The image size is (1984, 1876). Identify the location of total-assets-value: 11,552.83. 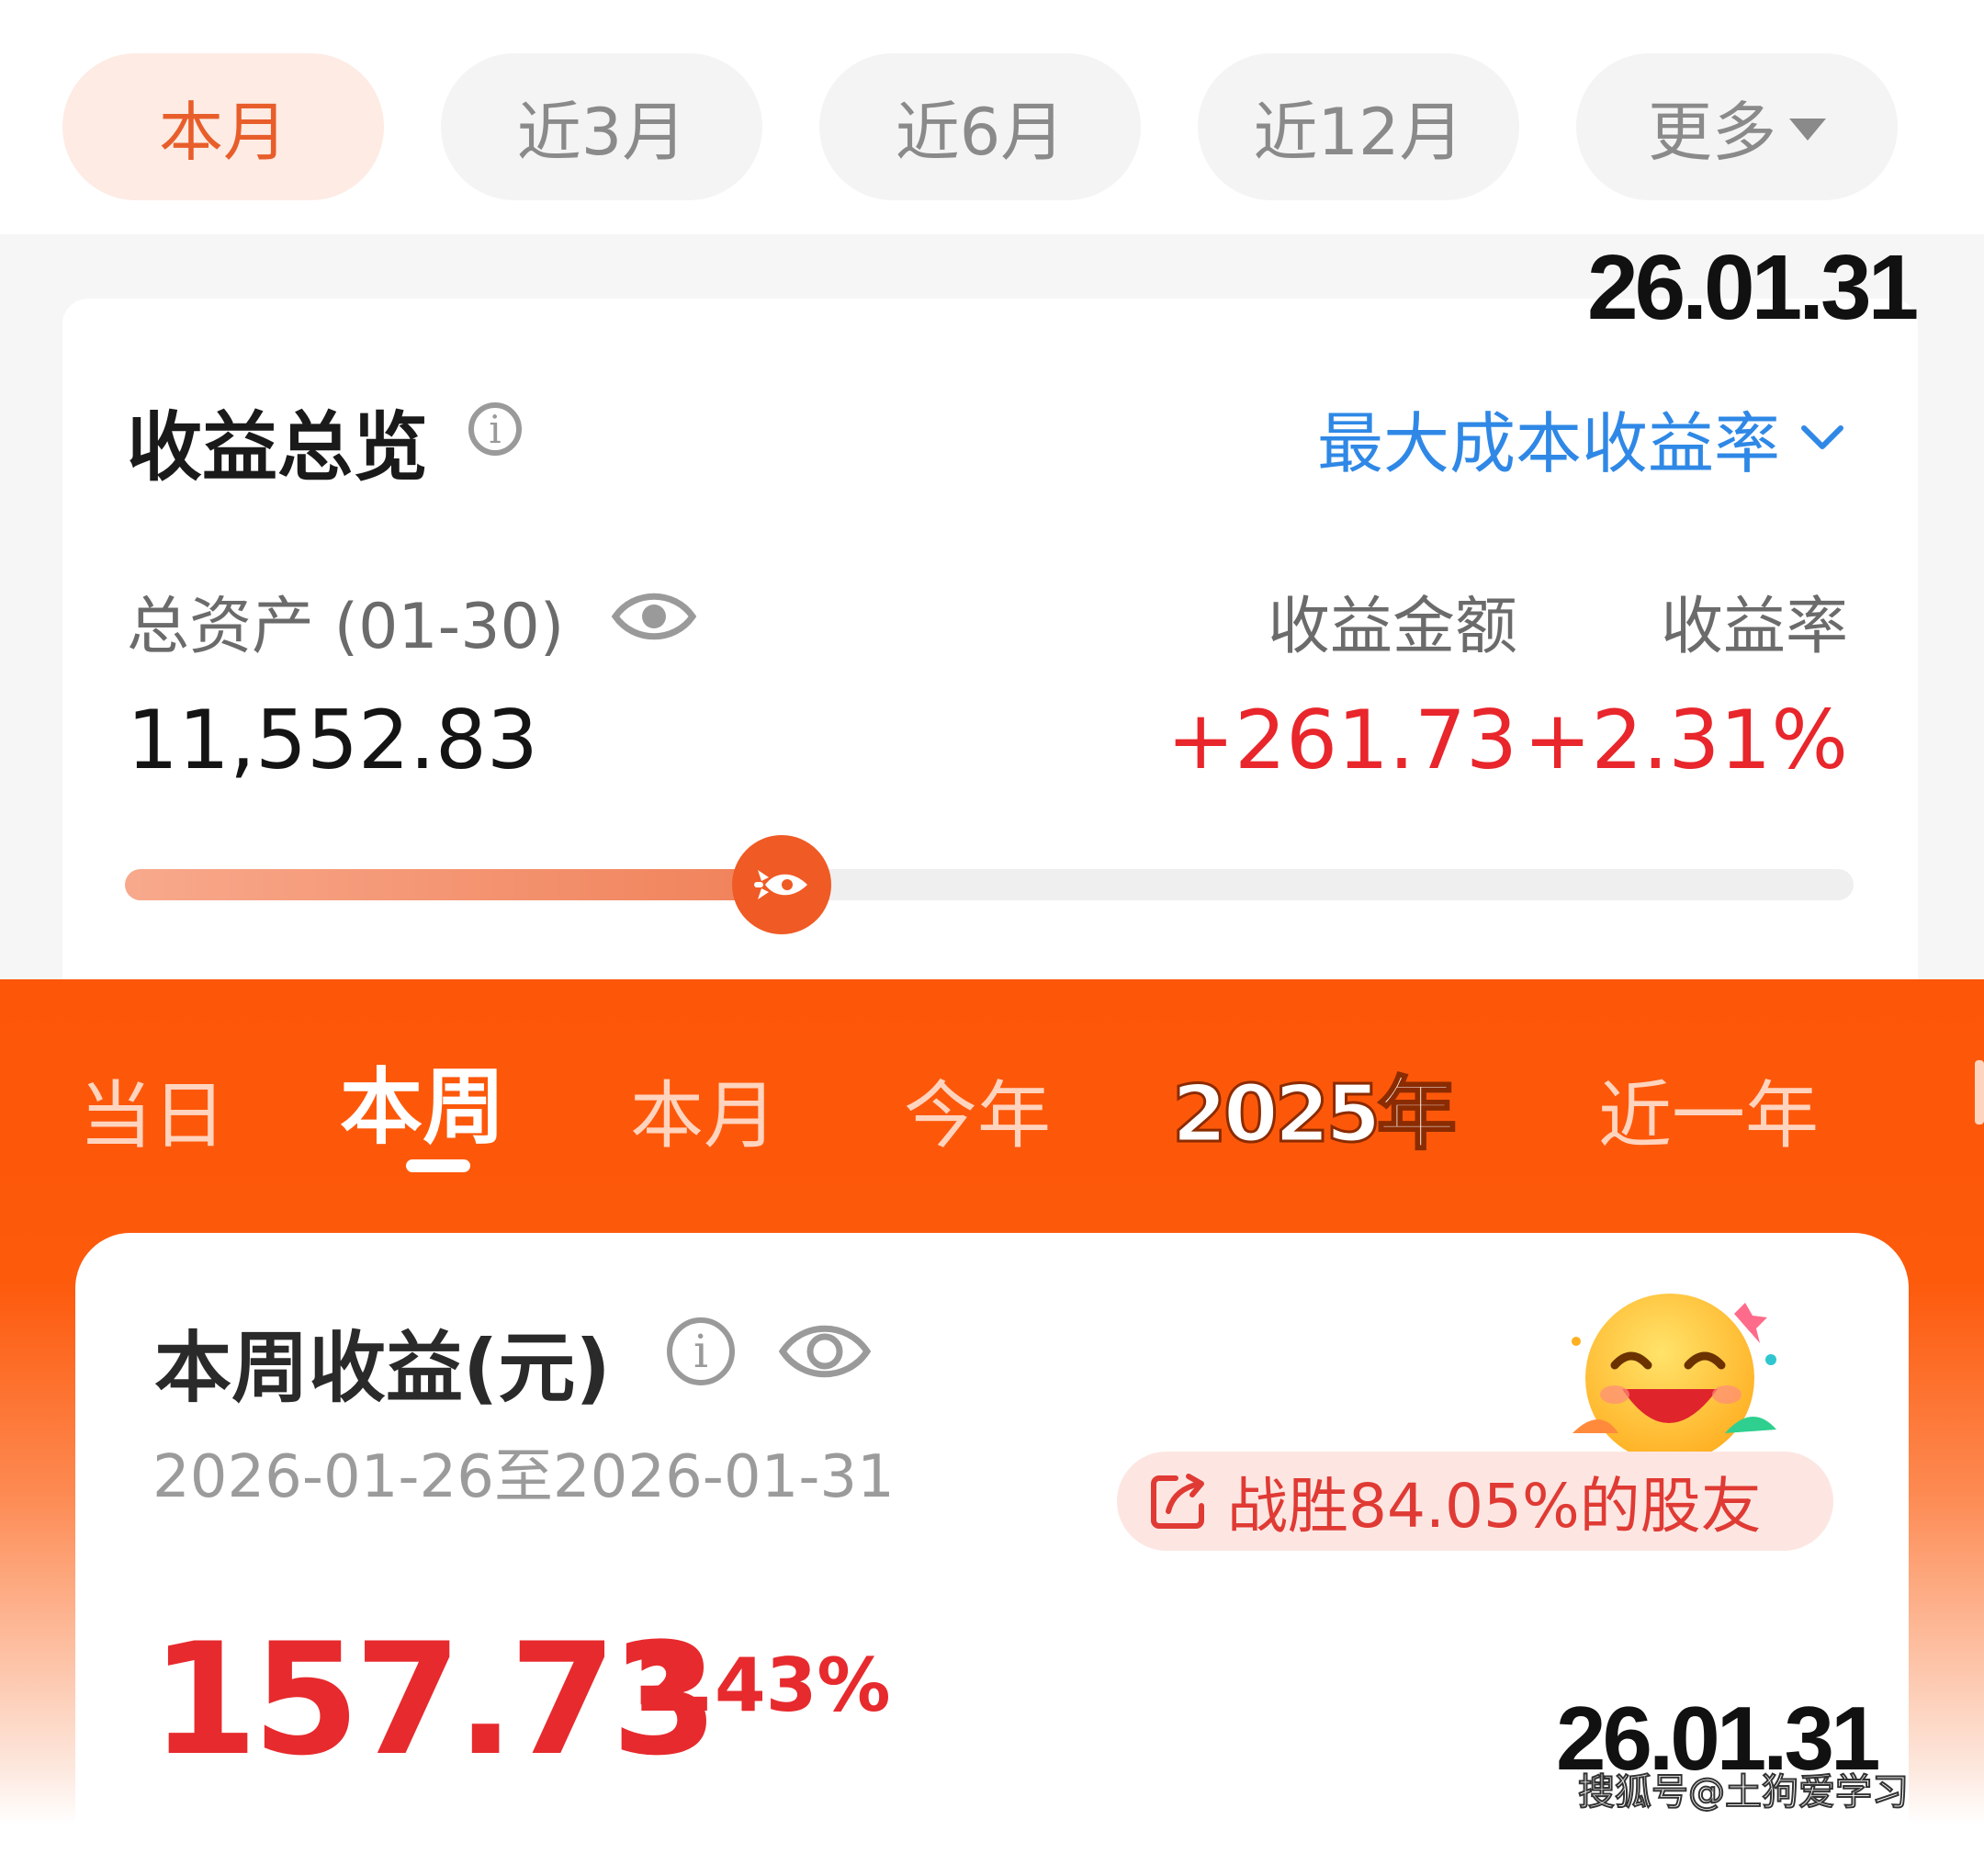
(332, 740).